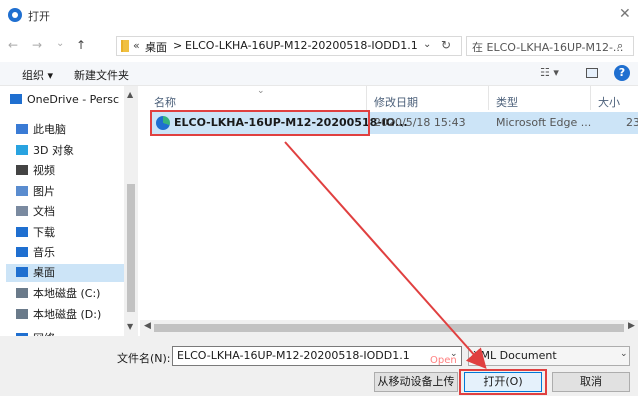  I want to click on column-header-type: 类型, so click(507, 102).